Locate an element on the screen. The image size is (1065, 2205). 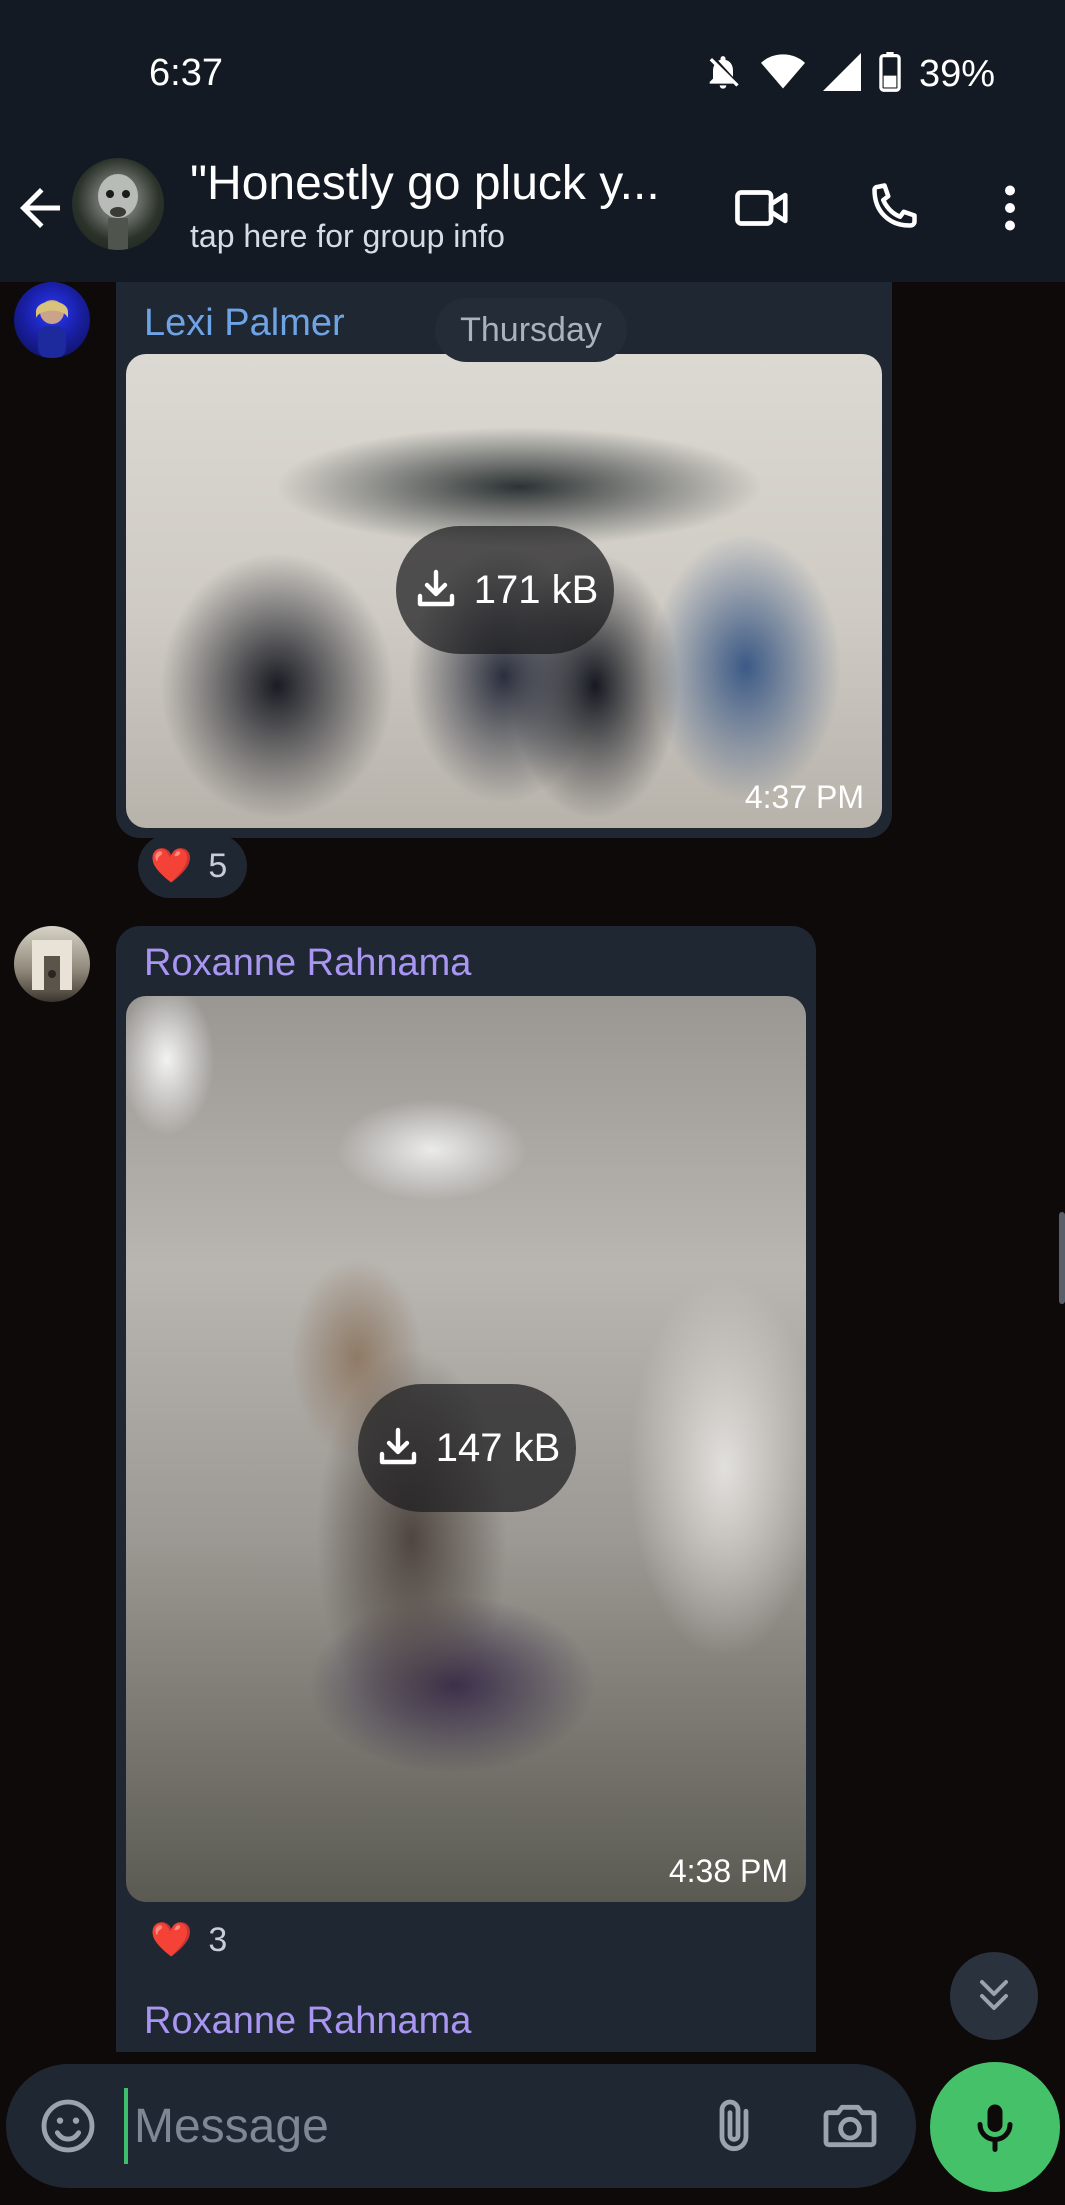
scroll-to-bottom-button is located at coordinates (994, 1996).